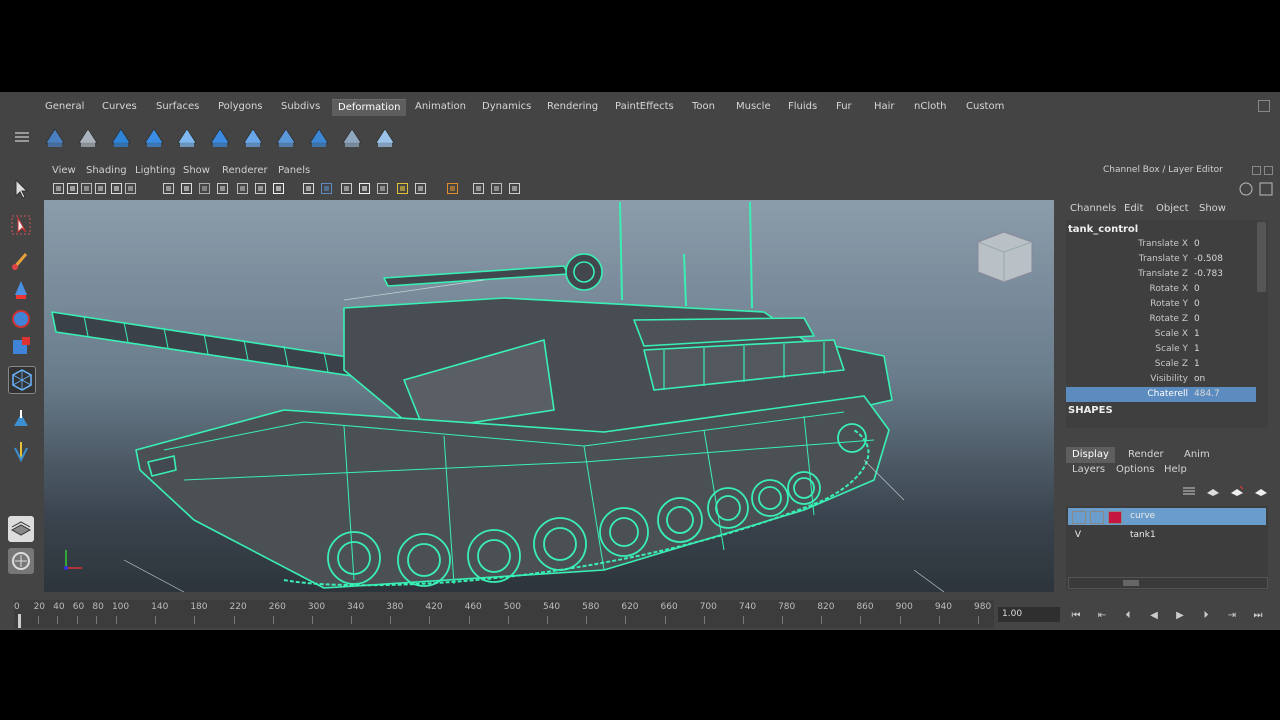 The image size is (1280, 720). What do you see at coordinates (21, 225) in the screenshot?
I see `lasso-tool-icon` at bounding box center [21, 225].